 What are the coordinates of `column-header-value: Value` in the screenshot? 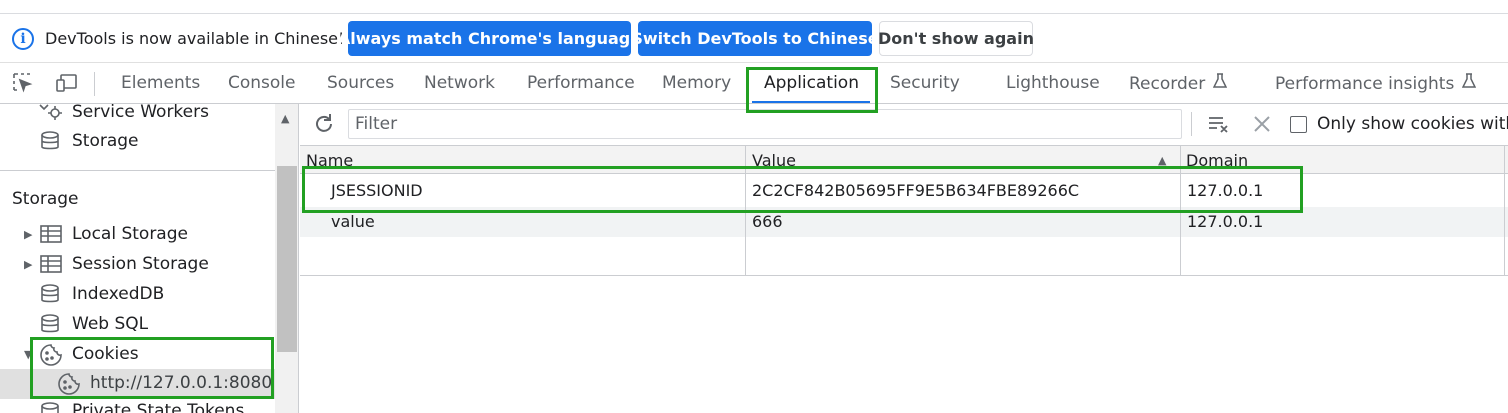 It's located at (963, 160).